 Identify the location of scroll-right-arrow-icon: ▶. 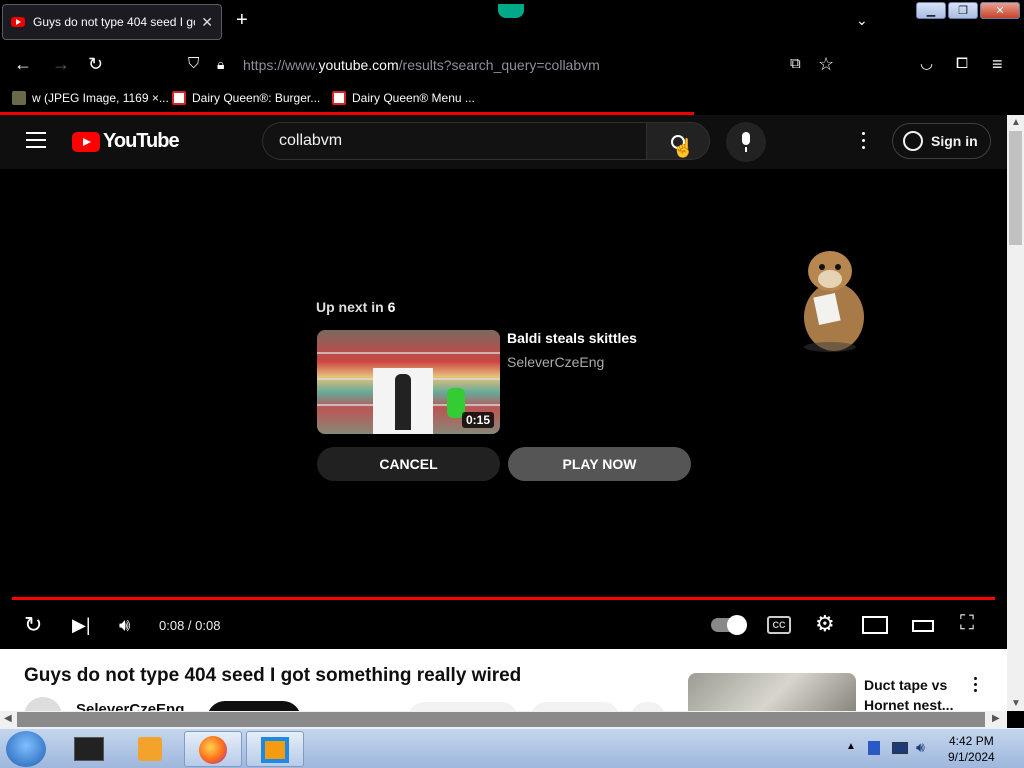
(996, 718).